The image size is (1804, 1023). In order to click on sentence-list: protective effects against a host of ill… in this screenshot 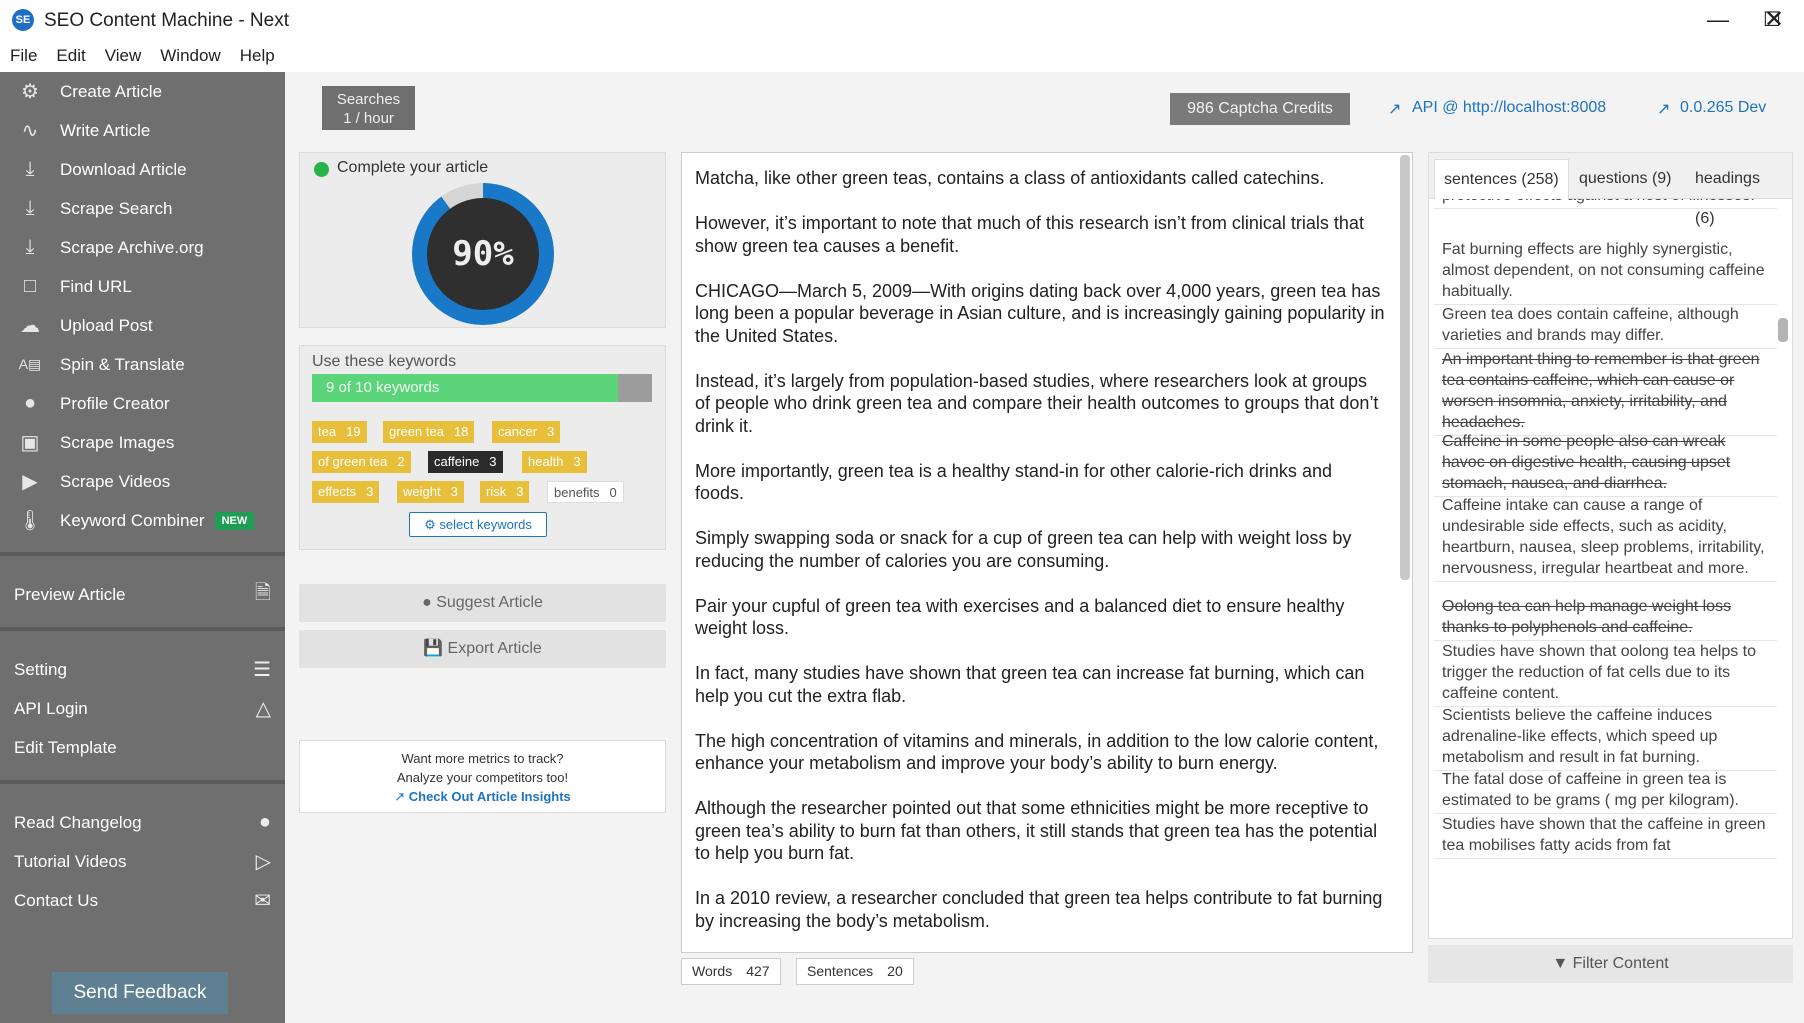, I will do `click(1605, 569)`.